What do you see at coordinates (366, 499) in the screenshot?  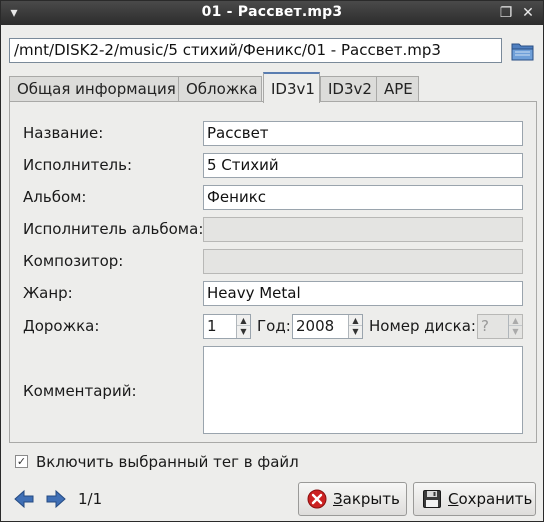 I see `close-button-label: Закрыть` at bounding box center [366, 499].